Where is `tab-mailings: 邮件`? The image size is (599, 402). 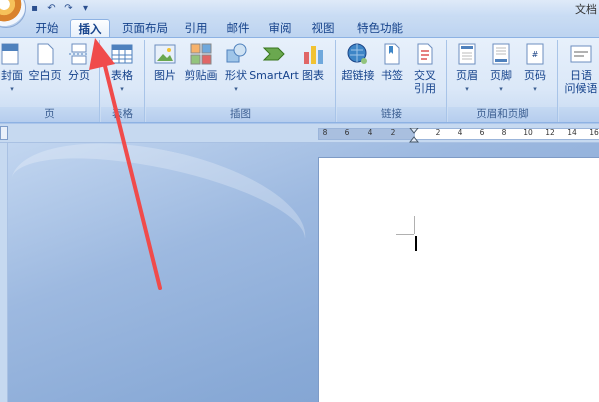 tab-mailings: 邮件 is located at coordinates (238, 28).